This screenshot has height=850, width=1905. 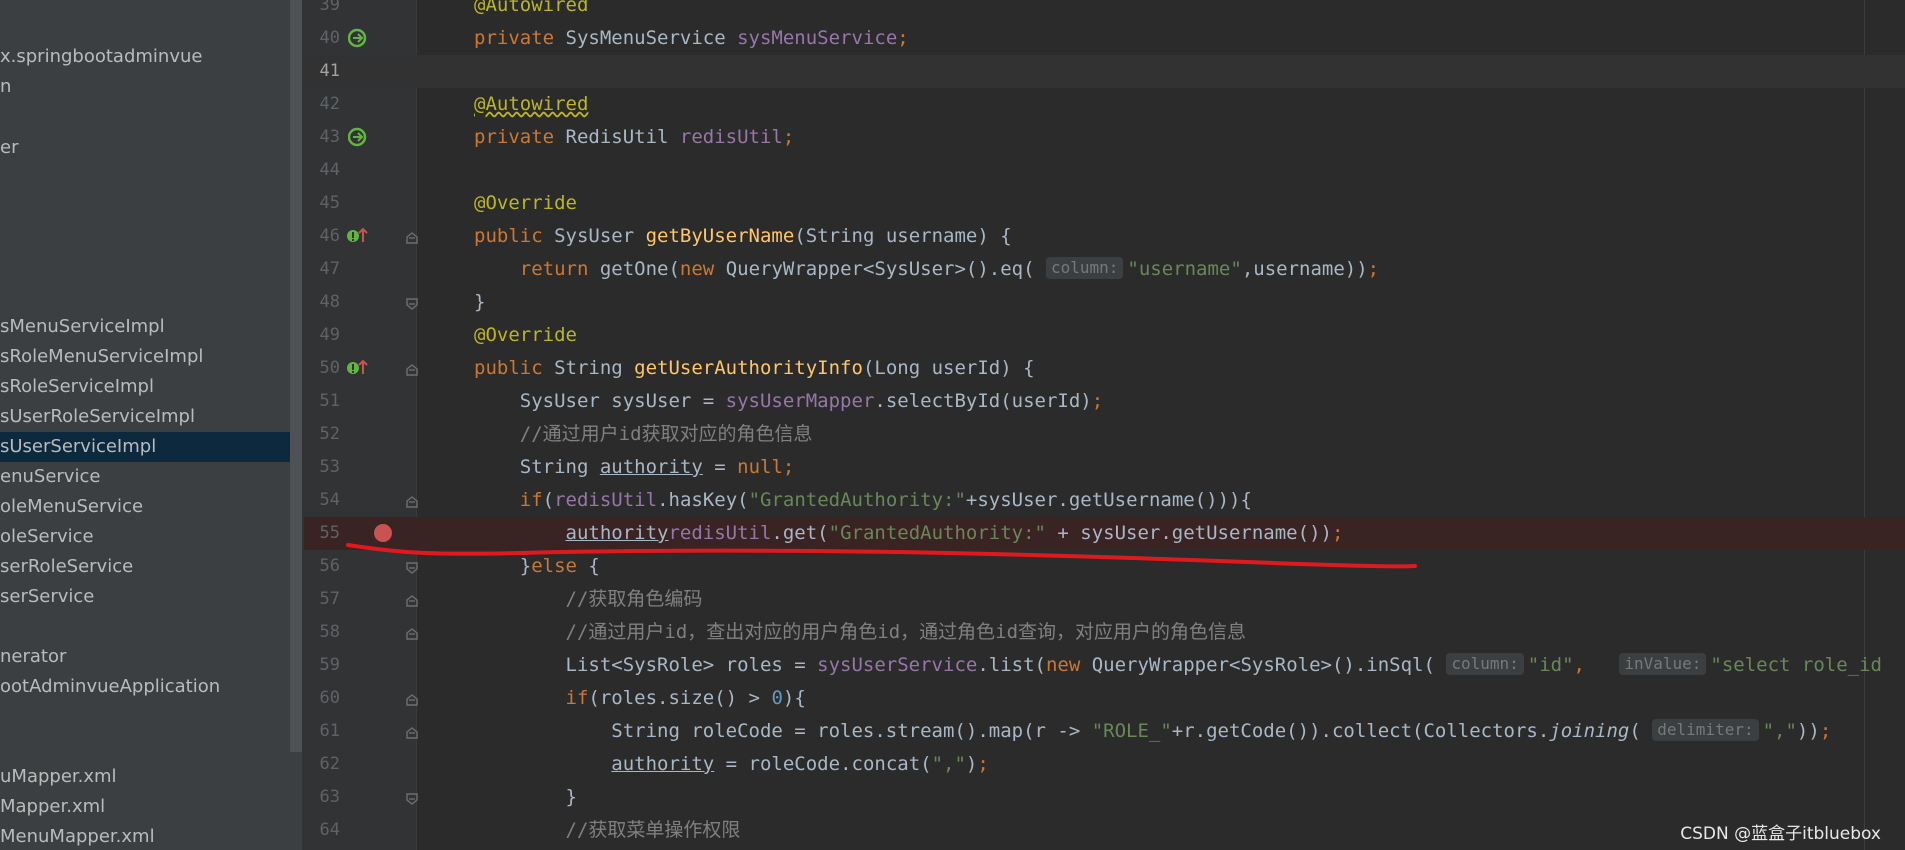 What do you see at coordinates (1780, 834) in the screenshot?
I see `csdn-watermark: CSDN @蓝盒子itbluebox` at bounding box center [1780, 834].